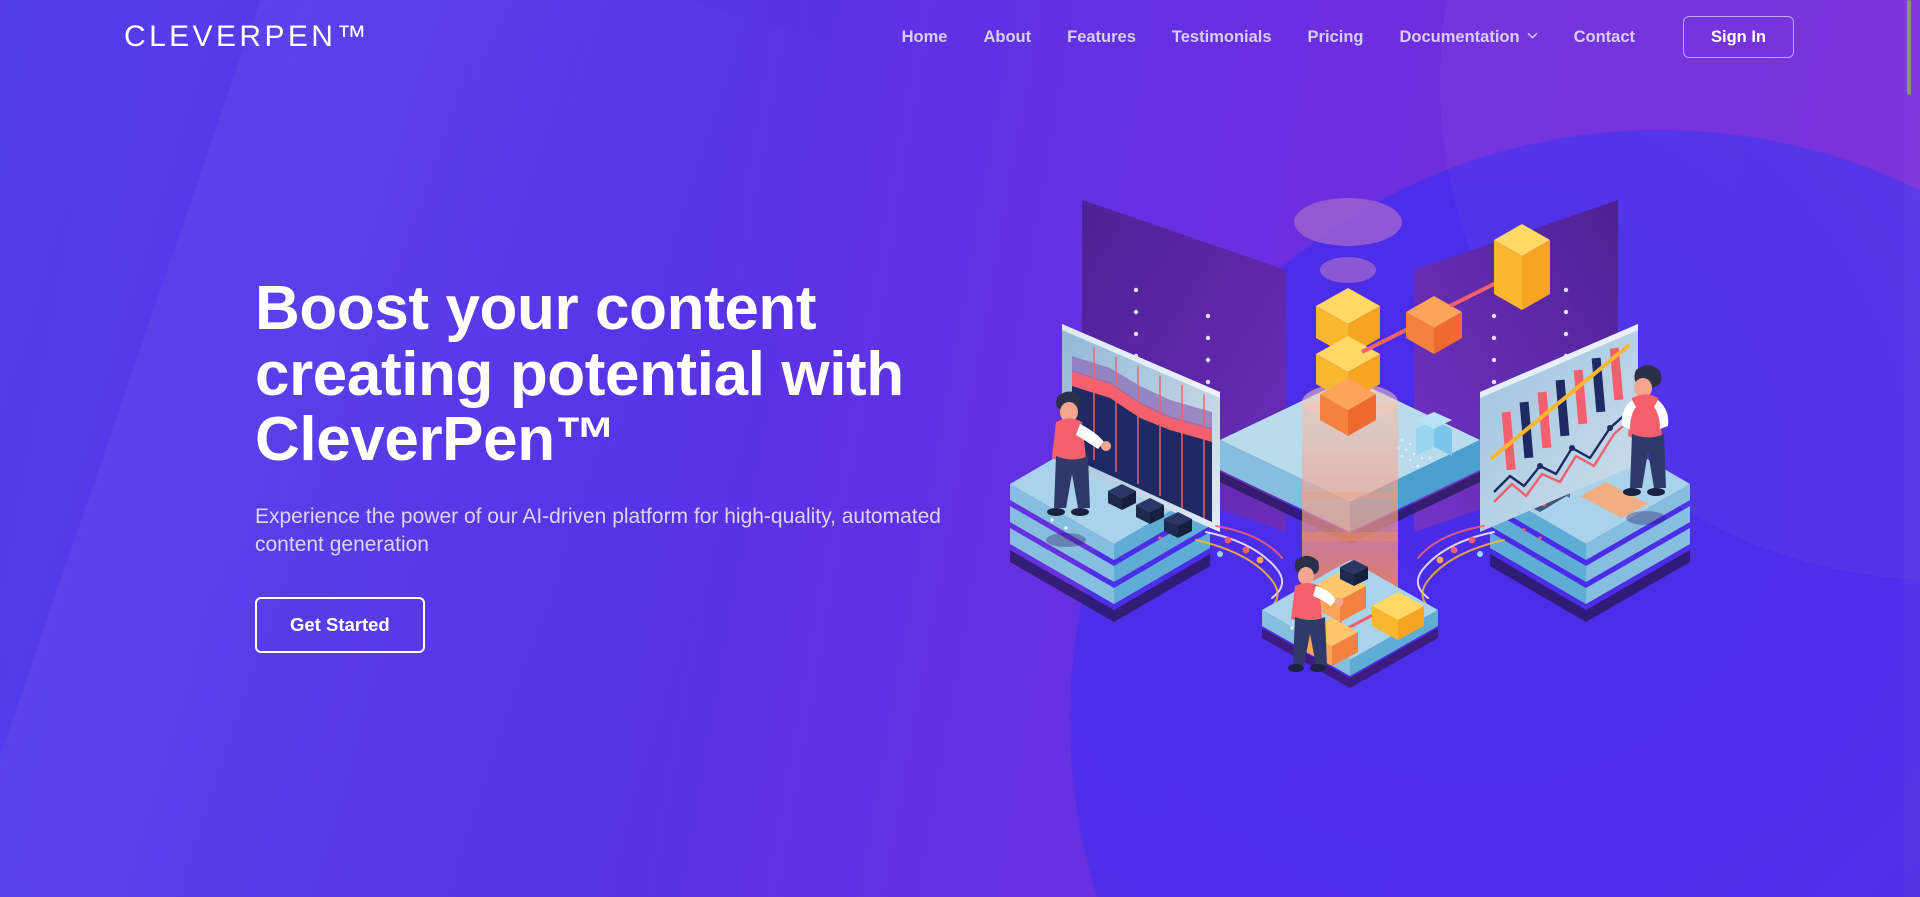 This screenshot has height=897, width=1920. What do you see at coordinates (1350, 621) in the screenshot?
I see `illustration-bottom-platform` at bounding box center [1350, 621].